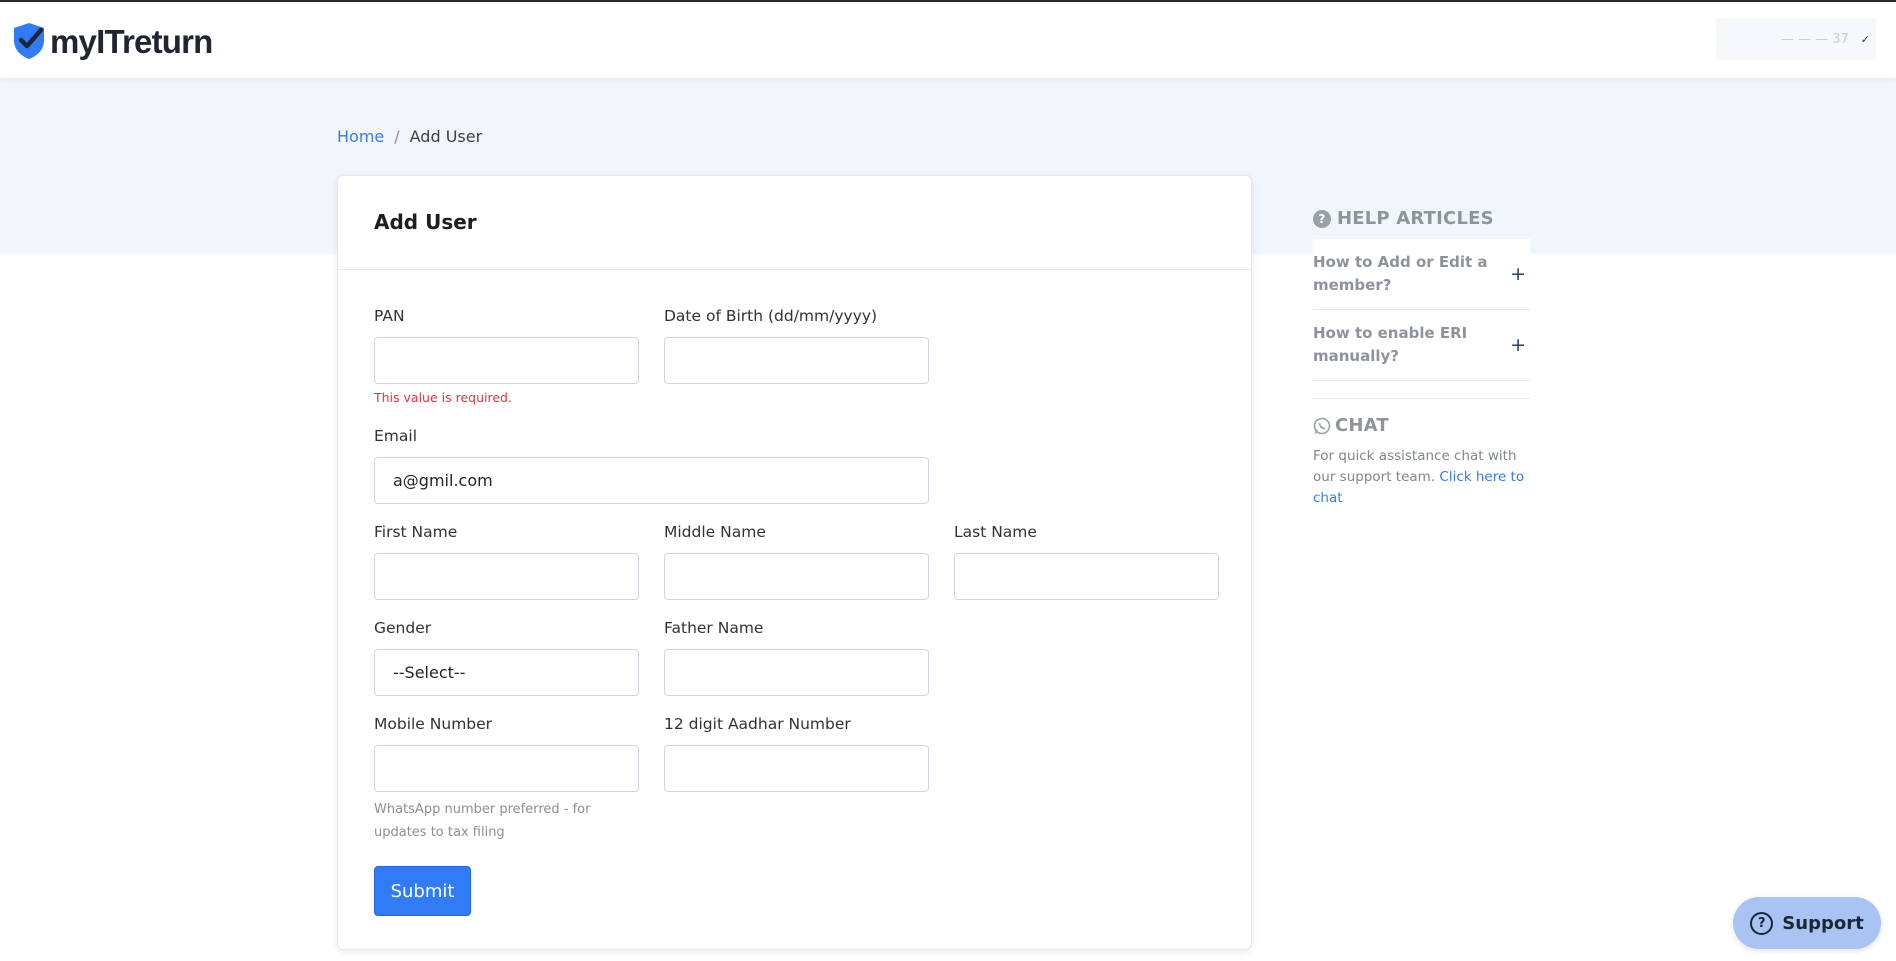  I want to click on email-field-group: Email a@gmil.com, so click(651, 465).